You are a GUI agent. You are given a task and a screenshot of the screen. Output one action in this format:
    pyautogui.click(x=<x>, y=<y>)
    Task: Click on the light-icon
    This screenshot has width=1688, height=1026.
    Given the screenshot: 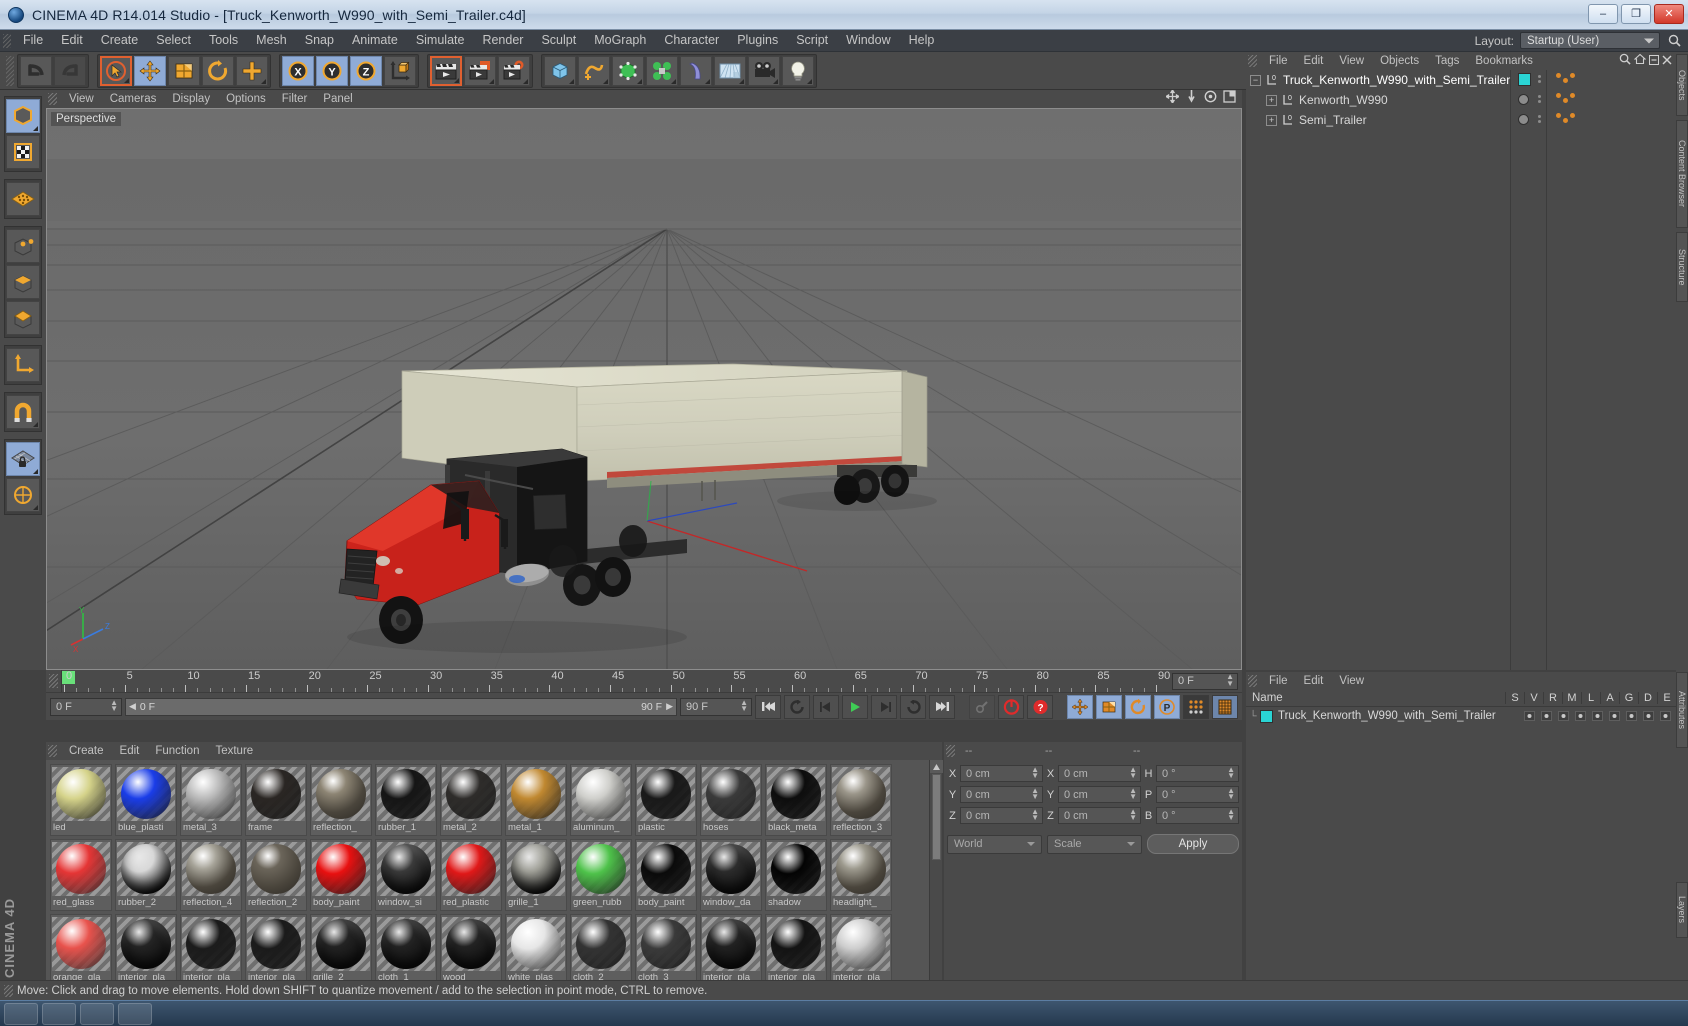 What is the action you would take?
    pyautogui.click(x=798, y=70)
    